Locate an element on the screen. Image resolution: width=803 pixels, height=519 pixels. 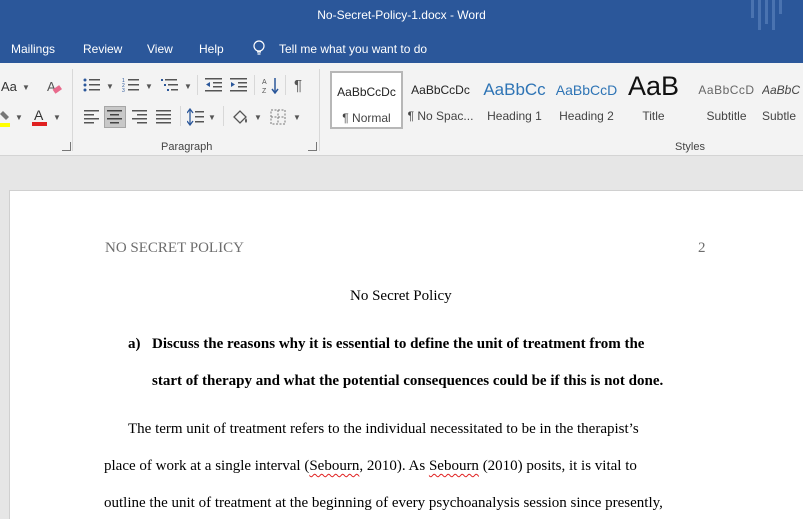
shading-icon is located at coordinates (240, 117).